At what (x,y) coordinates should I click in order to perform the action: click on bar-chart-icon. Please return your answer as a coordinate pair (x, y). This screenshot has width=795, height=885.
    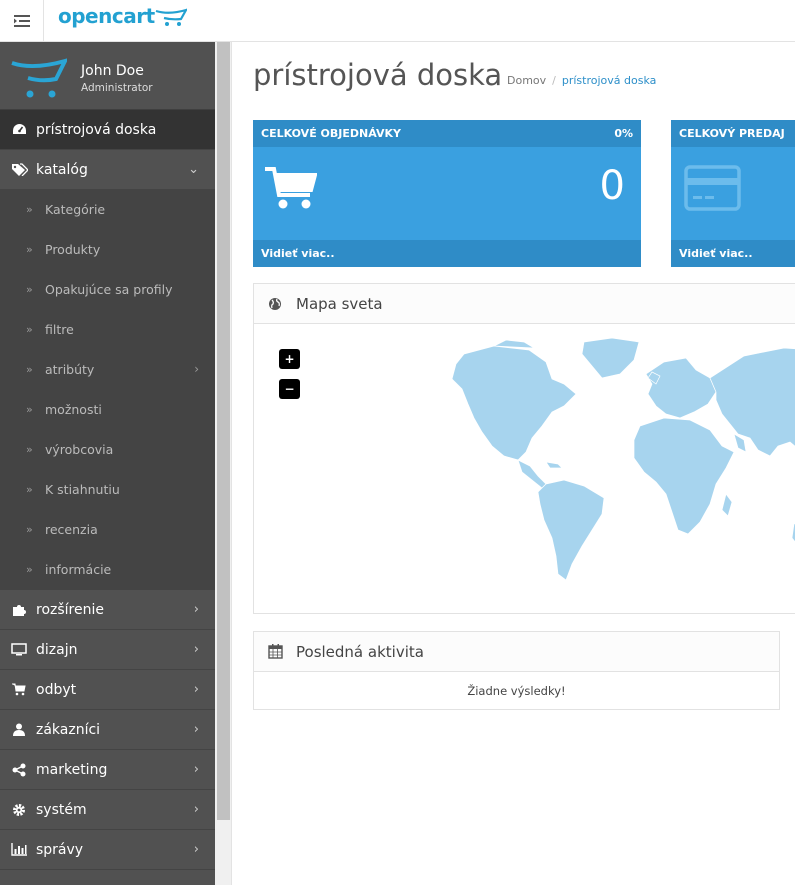
    Looking at the image, I should click on (19, 849).